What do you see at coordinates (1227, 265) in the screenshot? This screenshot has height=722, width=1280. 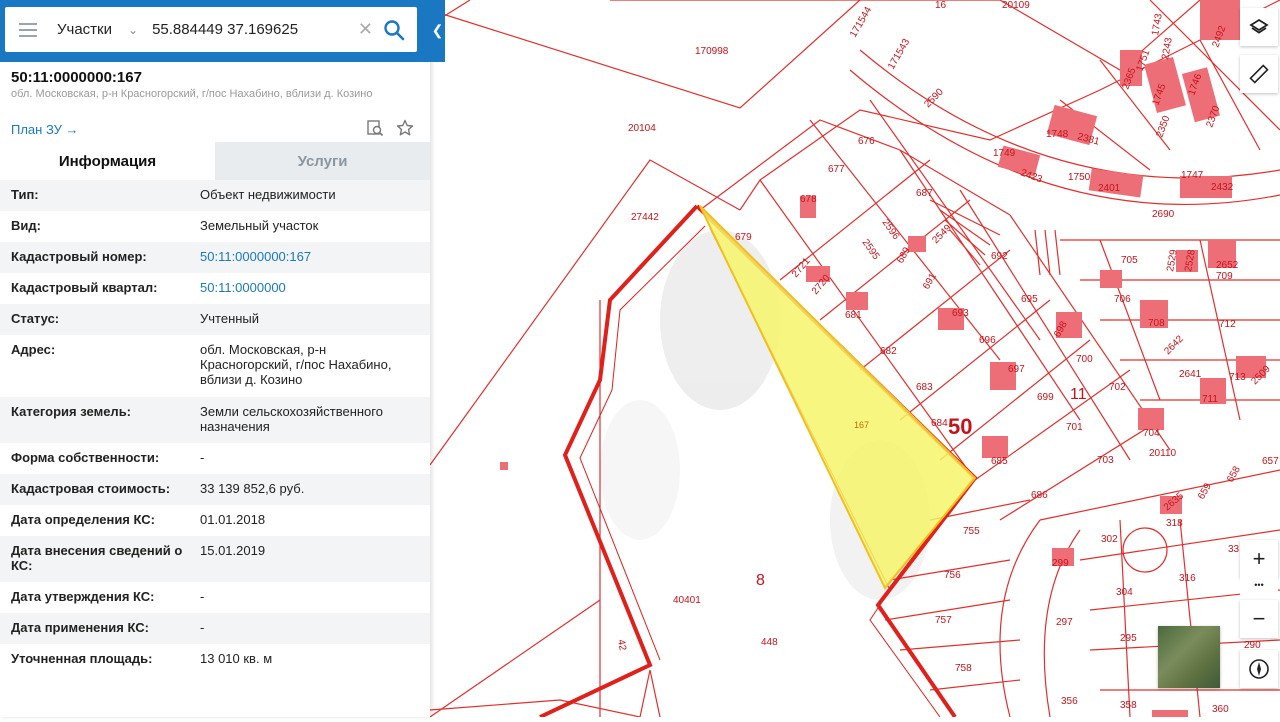 I see `parcel-label: 2652` at bounding box center [1227, 265].